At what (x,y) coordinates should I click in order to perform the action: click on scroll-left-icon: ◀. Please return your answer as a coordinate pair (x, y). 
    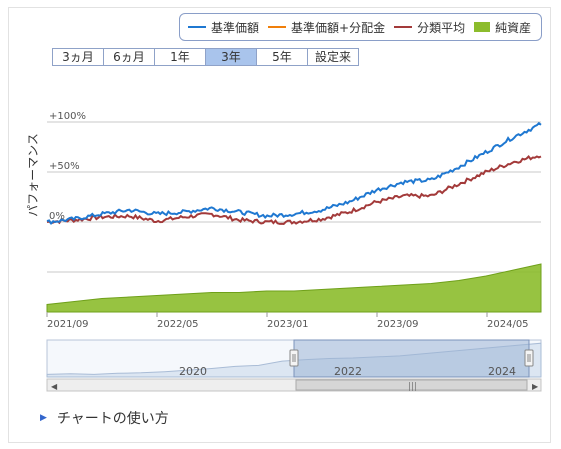
    Looking at the image, I should click on (54, 386).